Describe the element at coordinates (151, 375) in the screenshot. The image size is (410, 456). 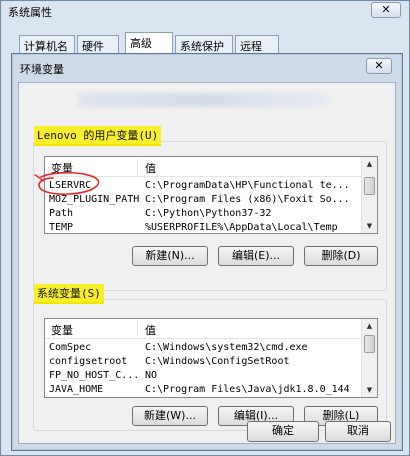
I see `variable-value: NO` at that location.